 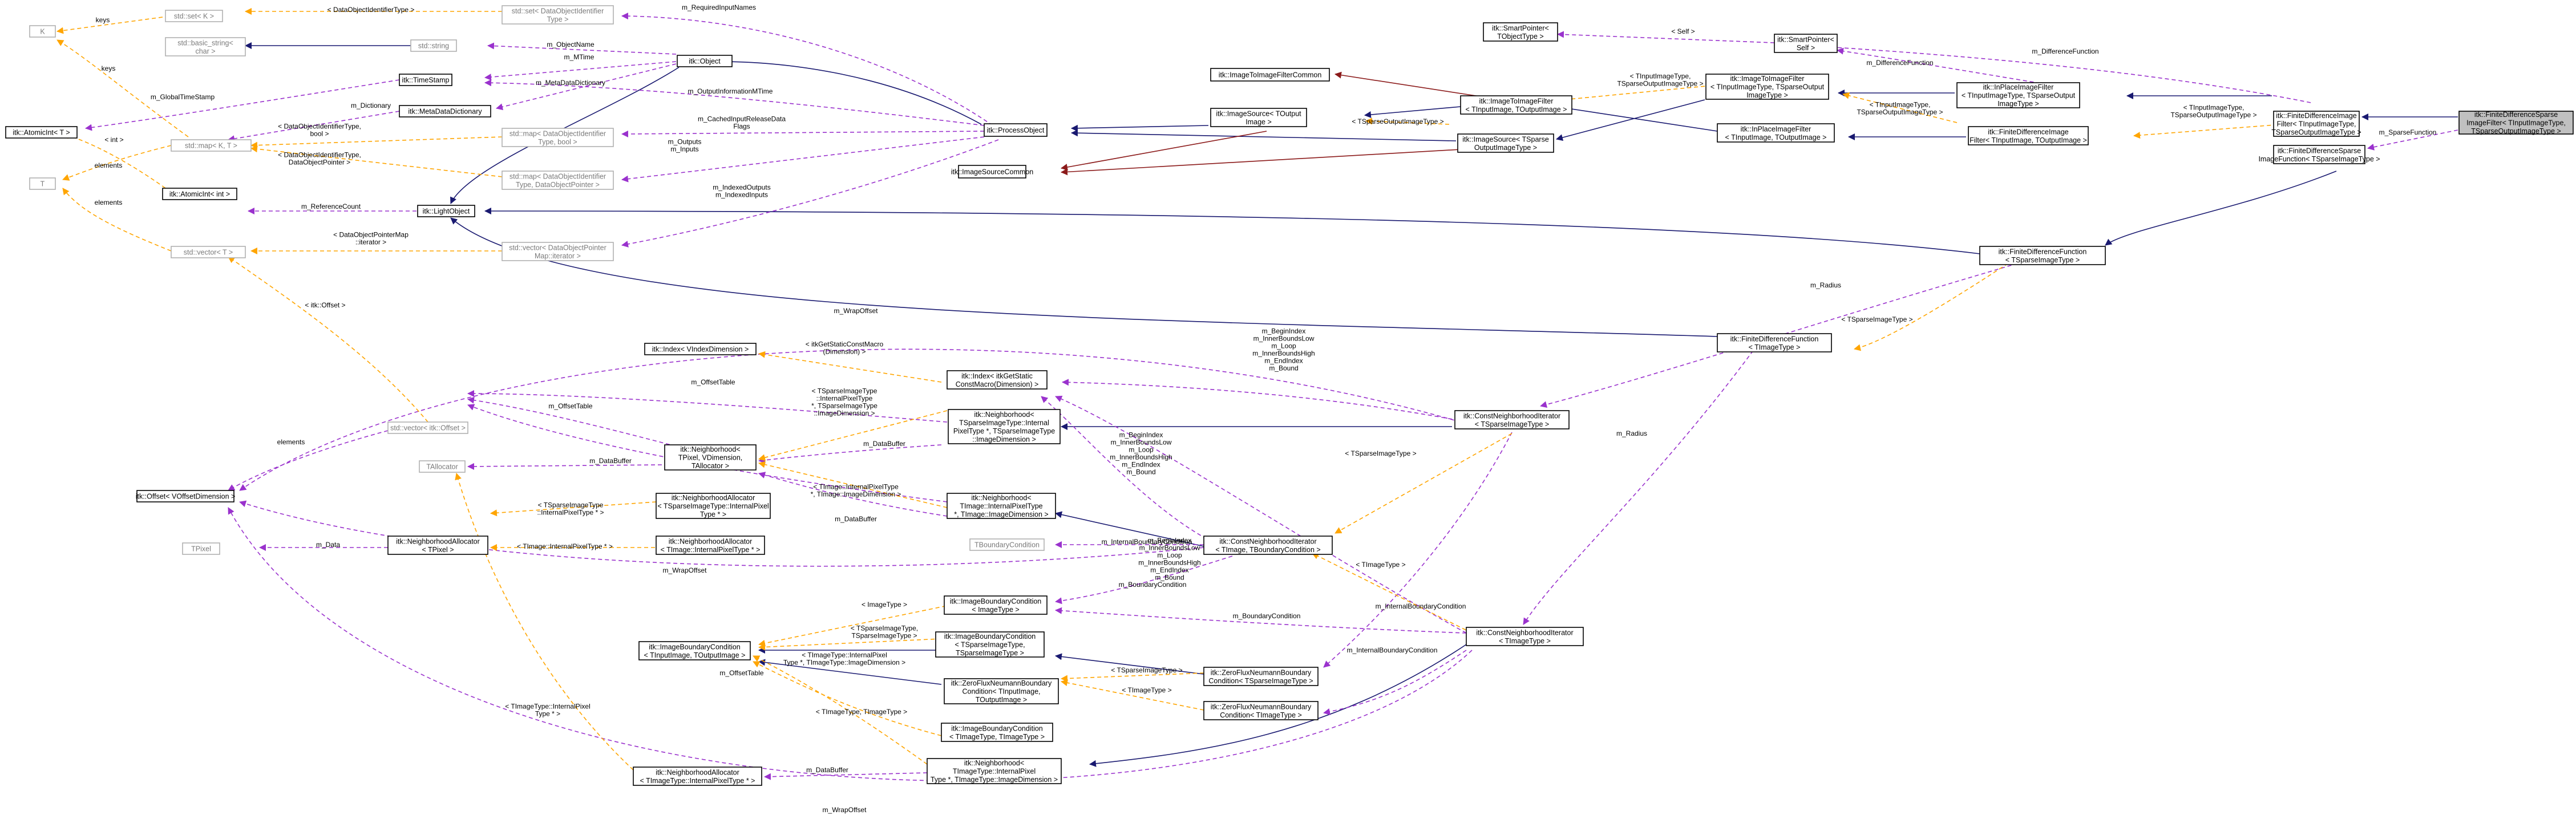 What do you see at coordinates (997, 384) in the screenshot?
I see `class-node-label: ConstMacro(Dimension) >` at bounding box center [997, 384].